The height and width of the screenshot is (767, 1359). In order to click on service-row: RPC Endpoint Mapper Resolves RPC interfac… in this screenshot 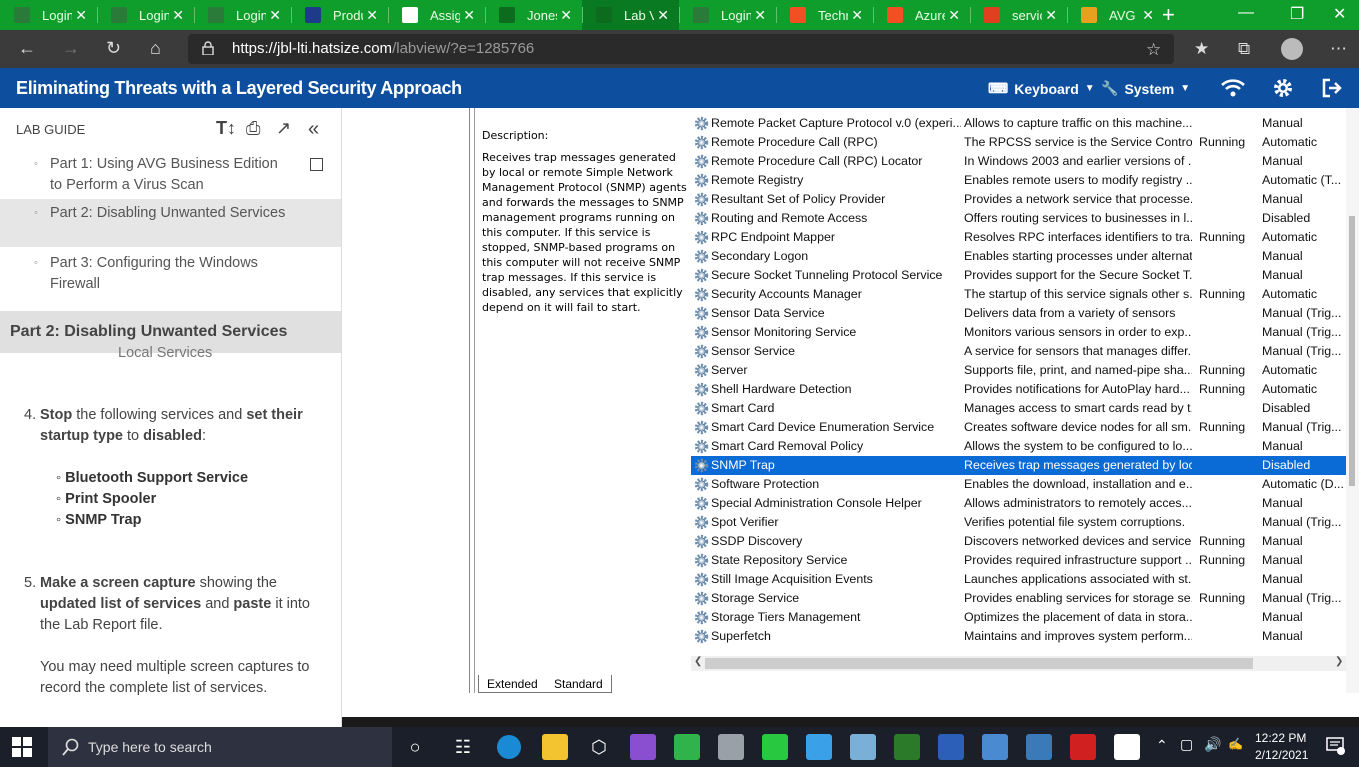, I will do `click(1019, 237)`.